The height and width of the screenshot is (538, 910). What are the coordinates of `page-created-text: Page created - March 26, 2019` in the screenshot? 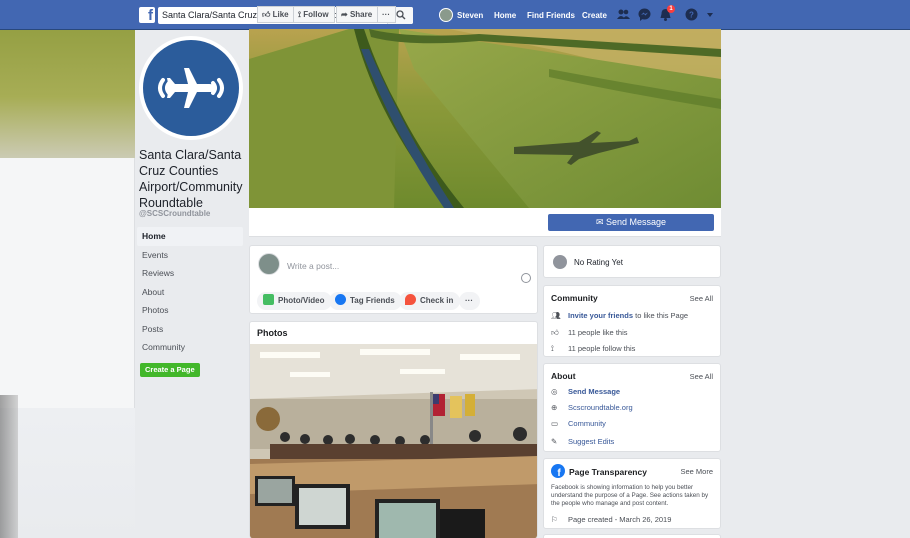 It's located at (620, 519).